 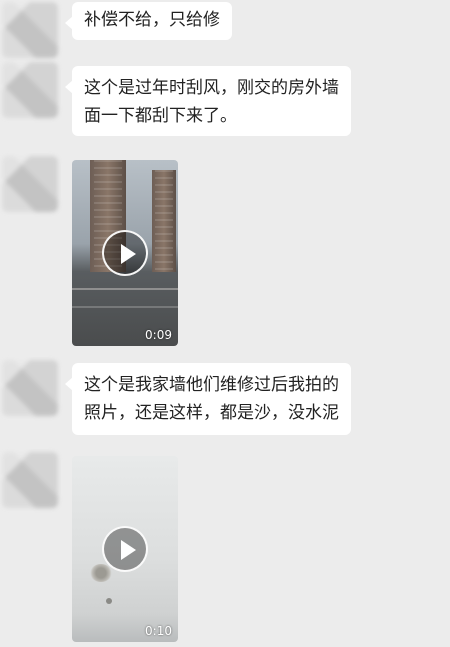 What do you see at coordinates (208, 101) in the screenshot?
I see `message-bubble: 这个是过年时刮风，刚交的房外墙 面一下都刮下来了。` at bounding box center [208, 101].